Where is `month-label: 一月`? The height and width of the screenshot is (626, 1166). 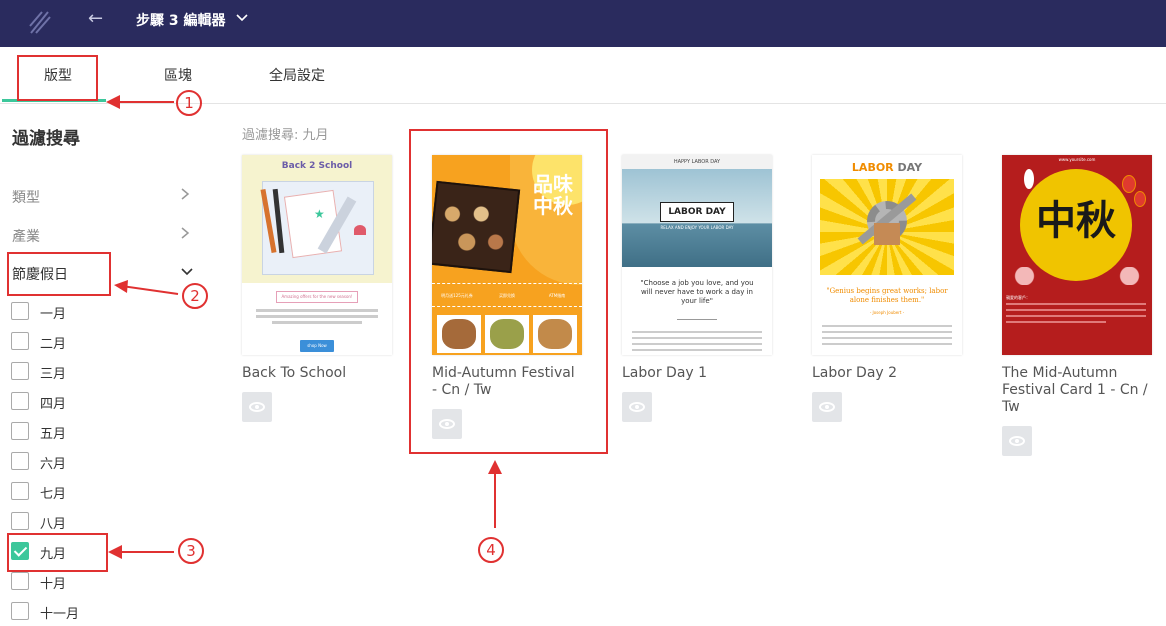
month-label: 一月 is located at coordinates (53, 314).